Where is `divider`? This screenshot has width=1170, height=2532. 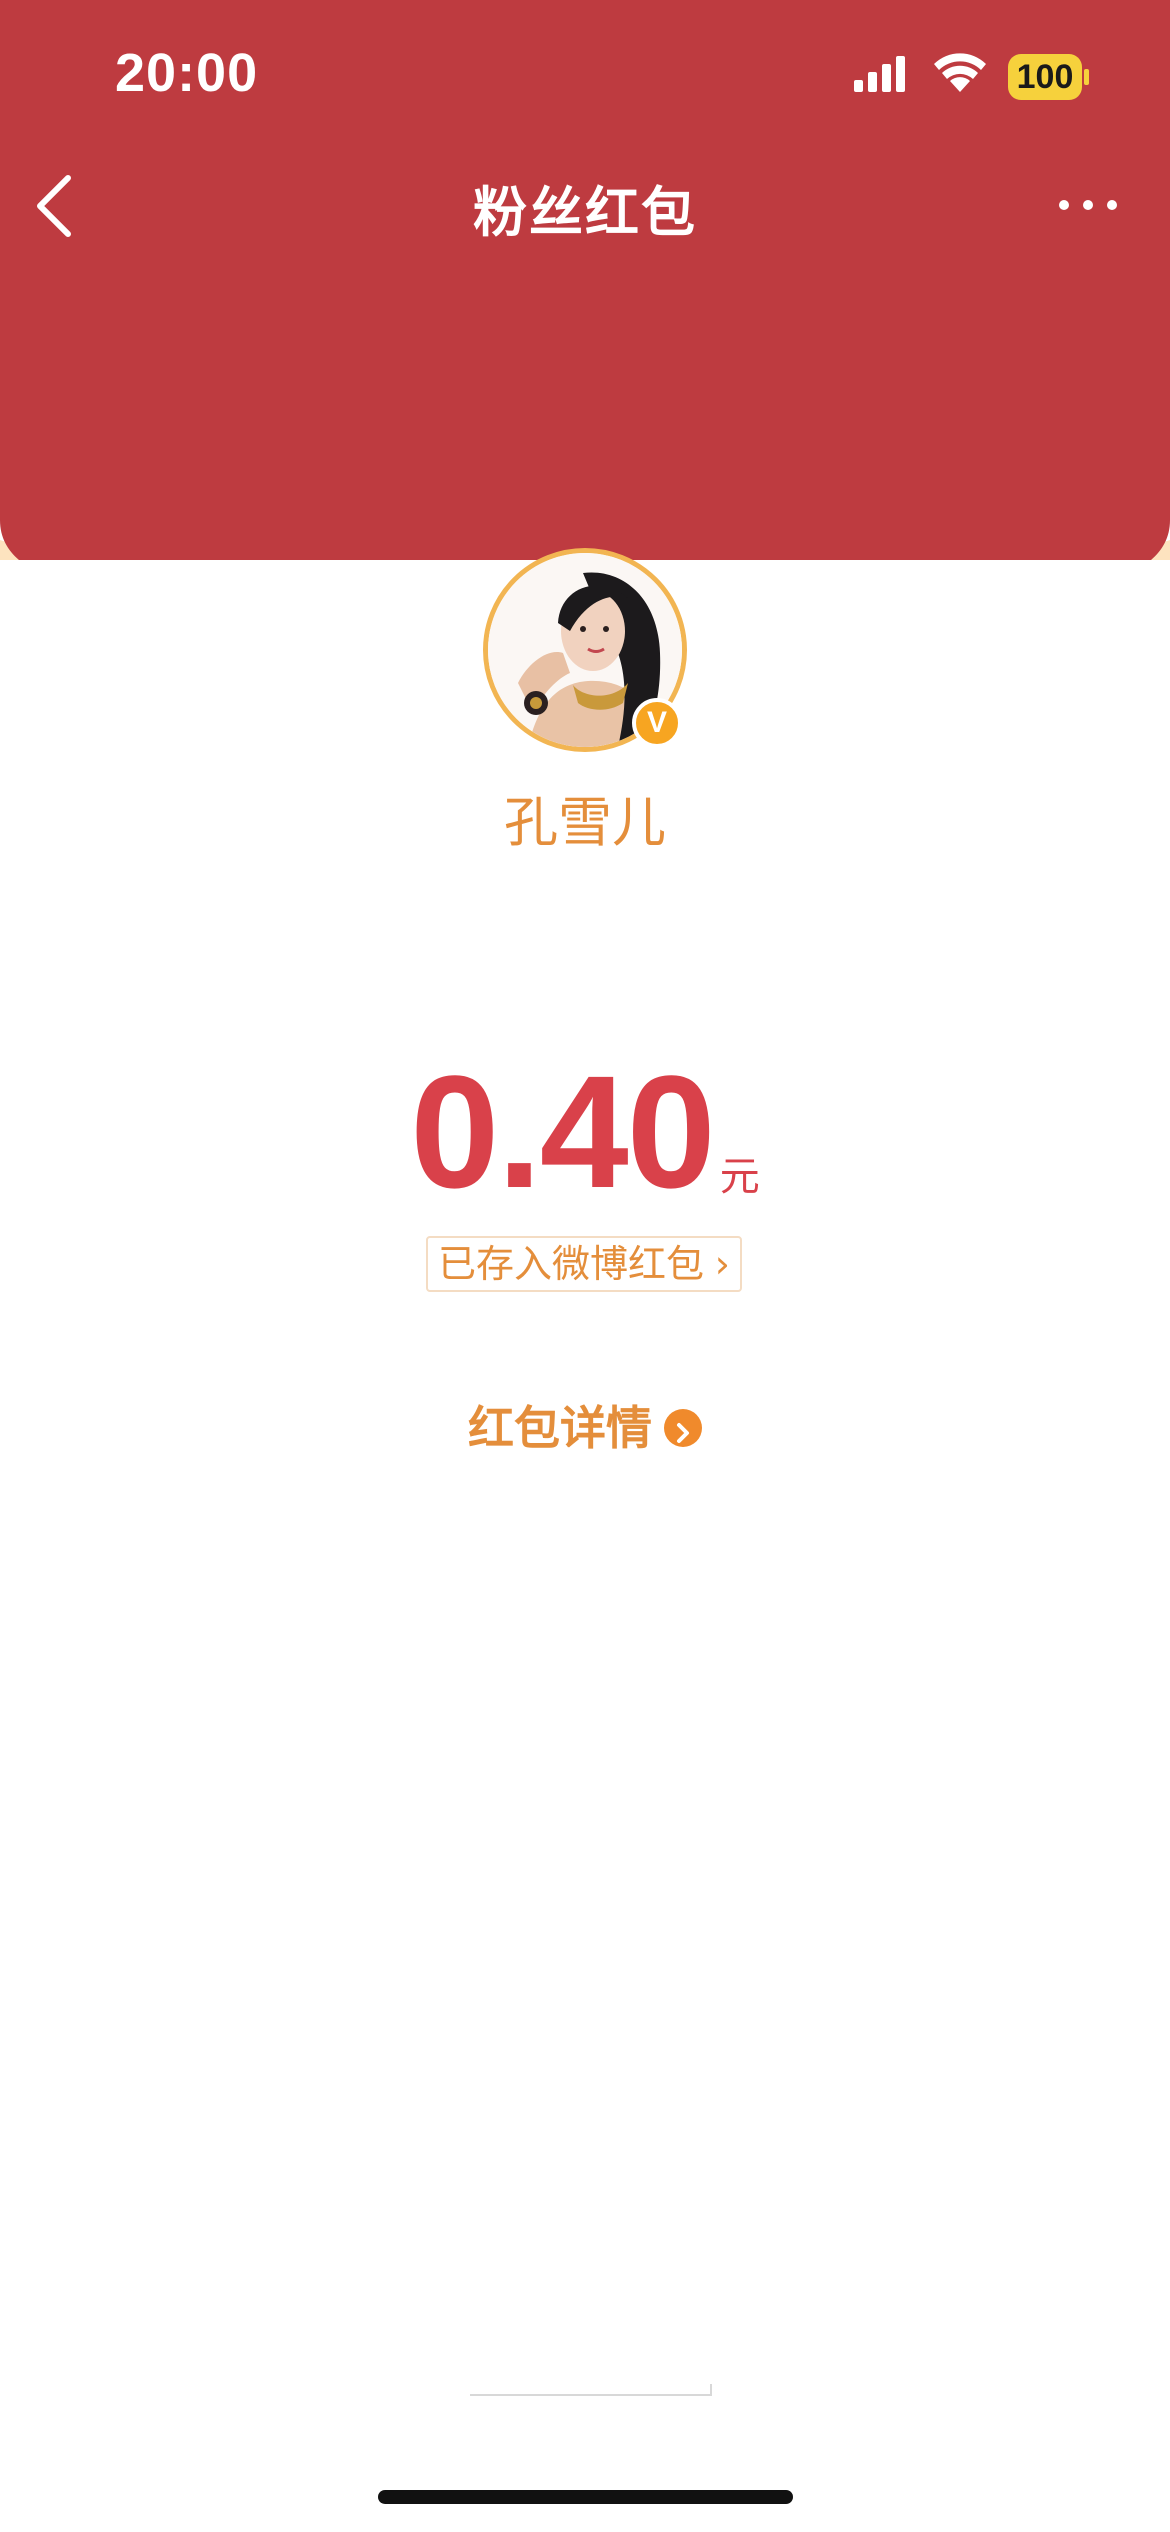 divider is located at coordinates (591, 2390).